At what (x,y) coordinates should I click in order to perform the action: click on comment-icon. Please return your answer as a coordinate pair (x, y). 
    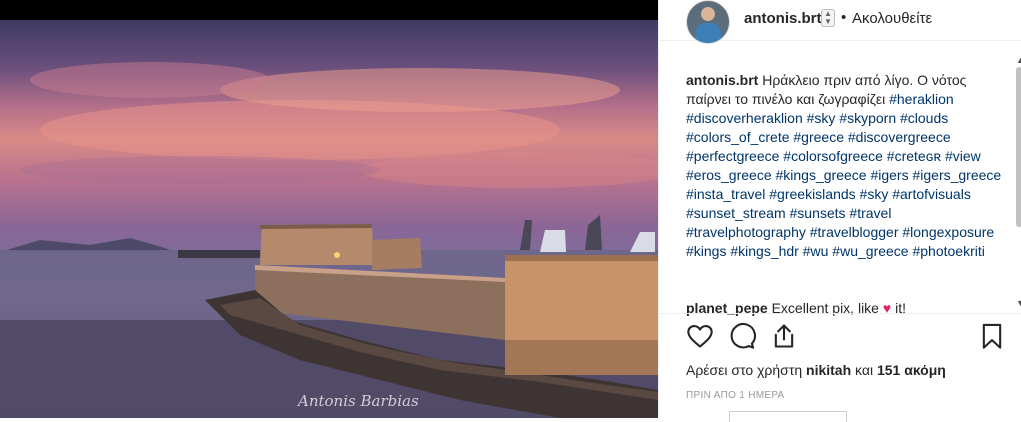
    Looking at the image, I should click on (743, 337).